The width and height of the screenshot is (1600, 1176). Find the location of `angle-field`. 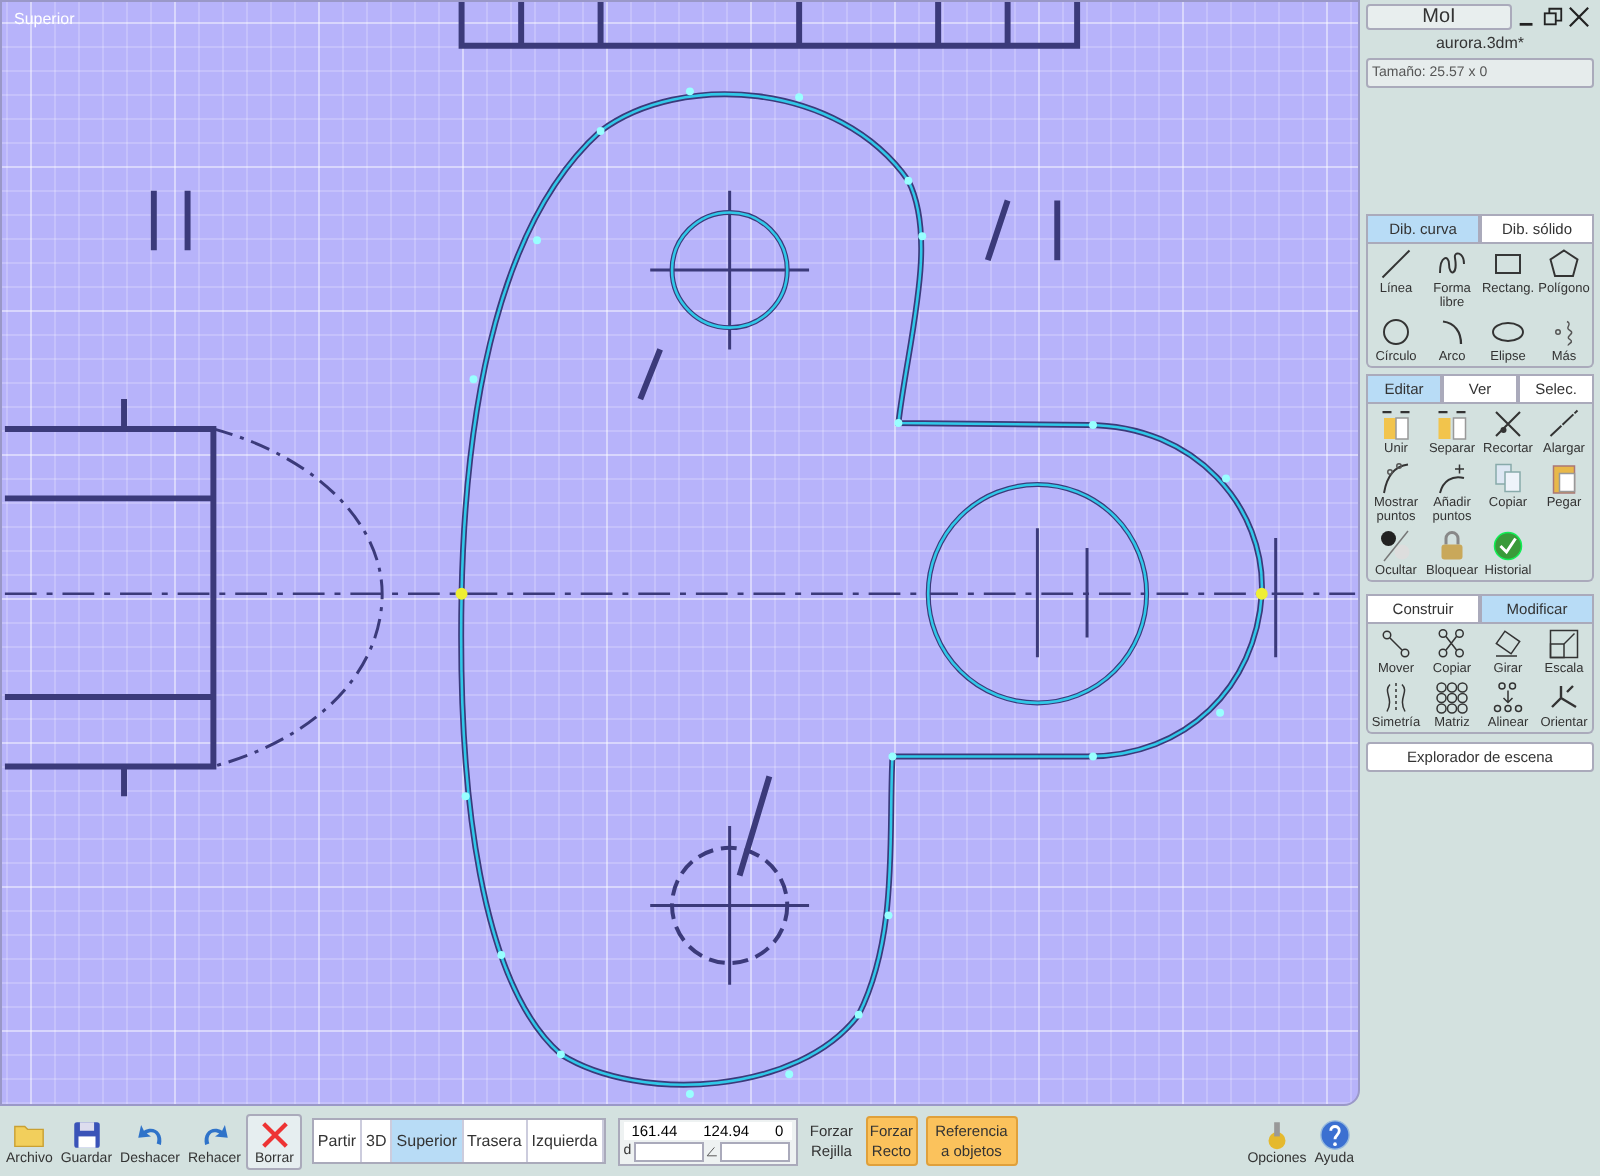

angle-field is located at coordinates (754, 1151).